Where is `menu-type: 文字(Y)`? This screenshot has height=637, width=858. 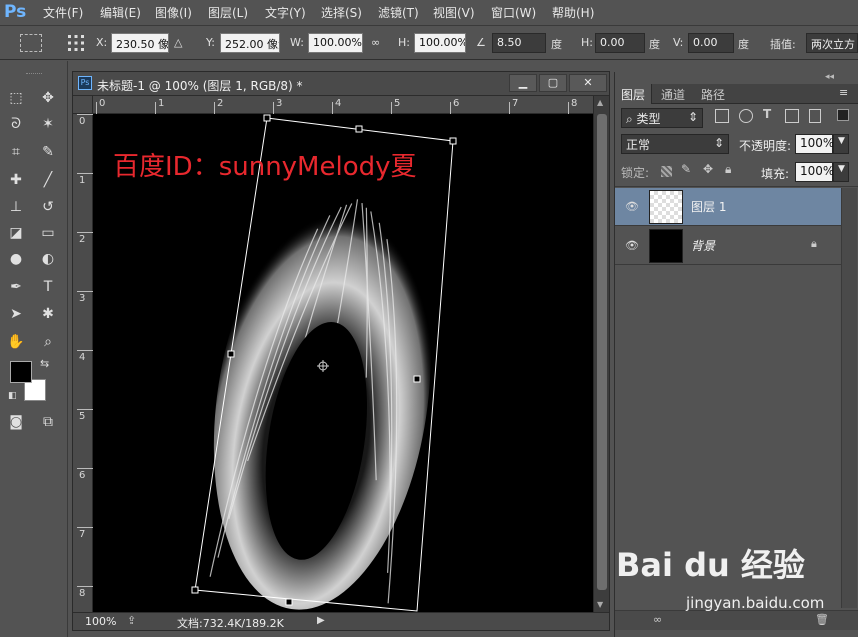 menu-type: 文字(Y) is located at coordinates (285, 12).